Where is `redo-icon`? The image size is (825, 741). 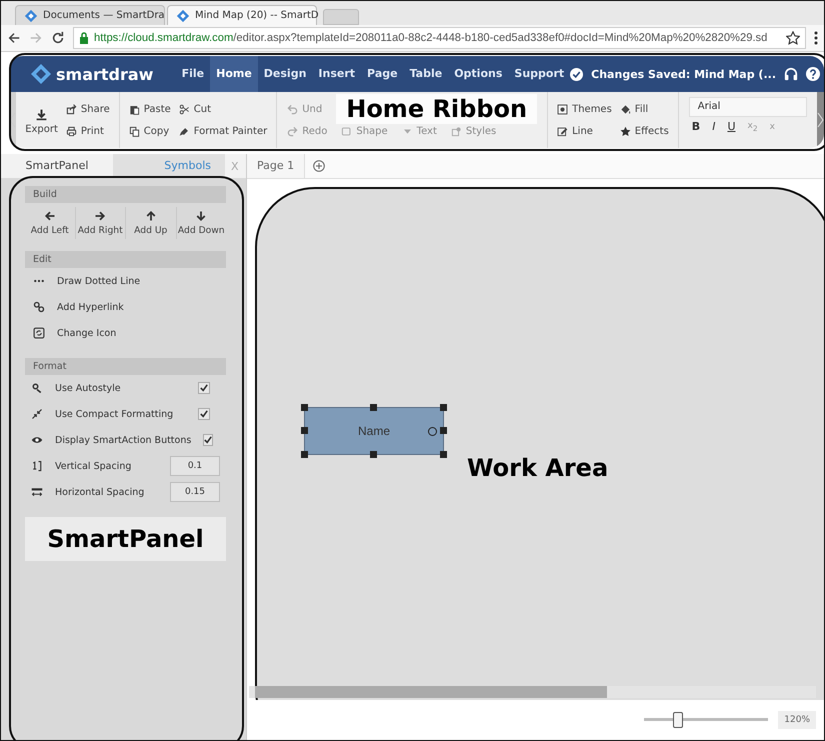
redo-icon is located at coordinates (292, 131).